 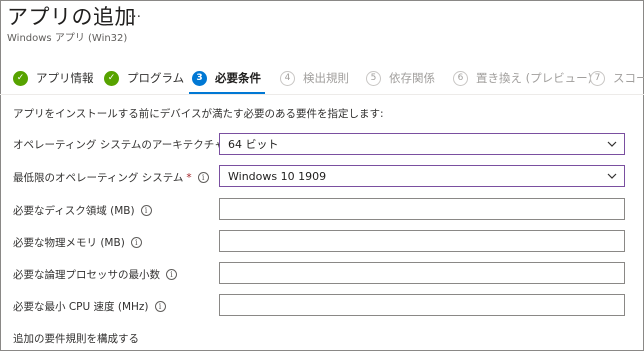 I want to click on step-requirements: 3 必要条件, so click(x=226, y=78).